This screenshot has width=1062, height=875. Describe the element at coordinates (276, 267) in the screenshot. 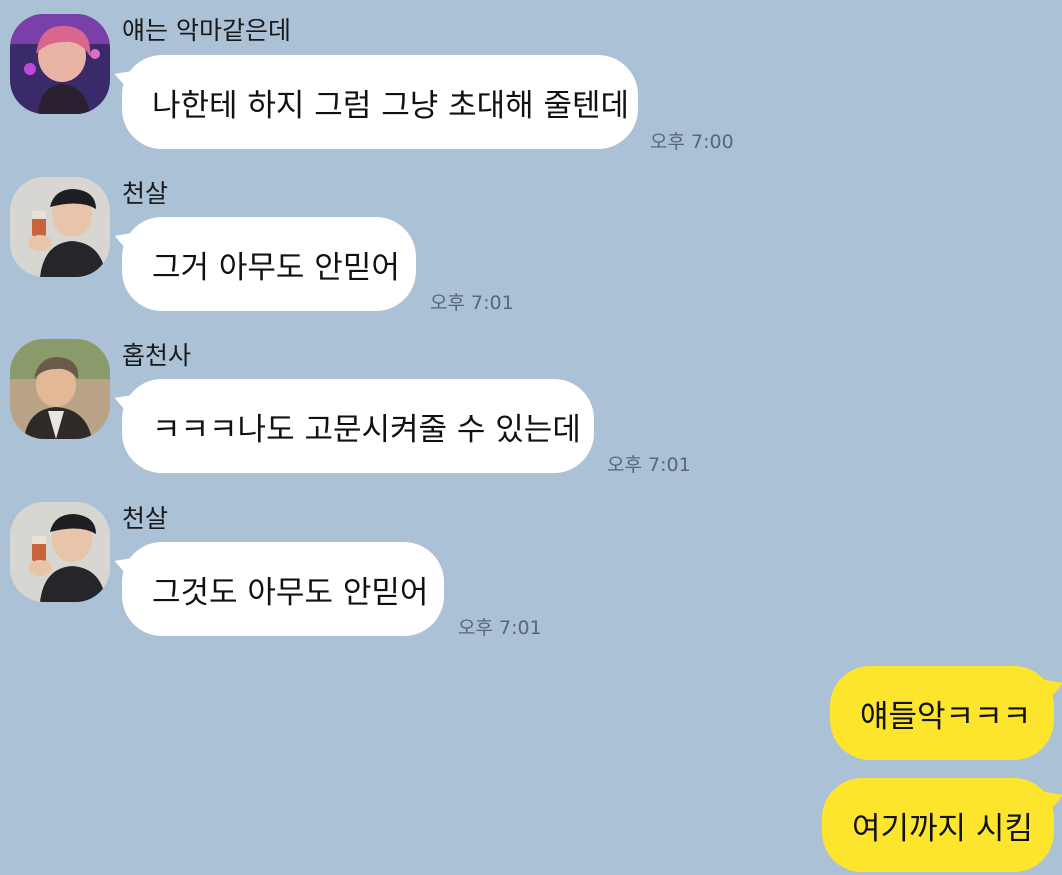

I see `message-text: 그거 아무도 안믿어` at that location.